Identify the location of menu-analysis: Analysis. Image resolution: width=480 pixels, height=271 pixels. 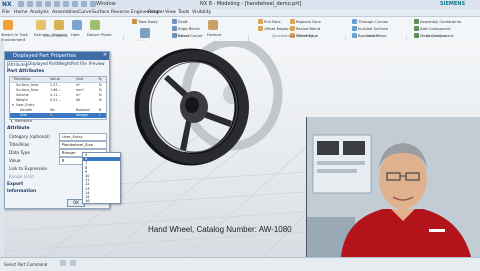
(39, 12).